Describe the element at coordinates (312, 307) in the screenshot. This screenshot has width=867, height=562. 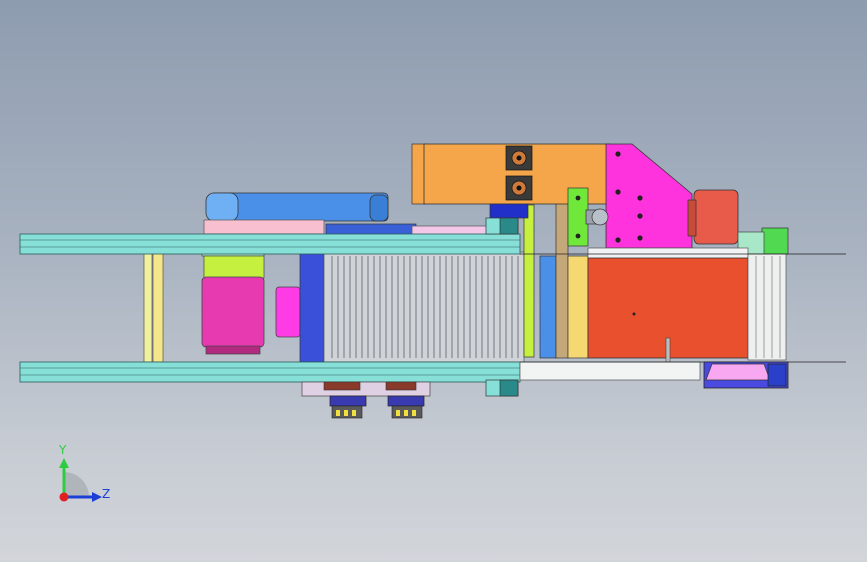
I see `blue-pulley-plate` at that location.